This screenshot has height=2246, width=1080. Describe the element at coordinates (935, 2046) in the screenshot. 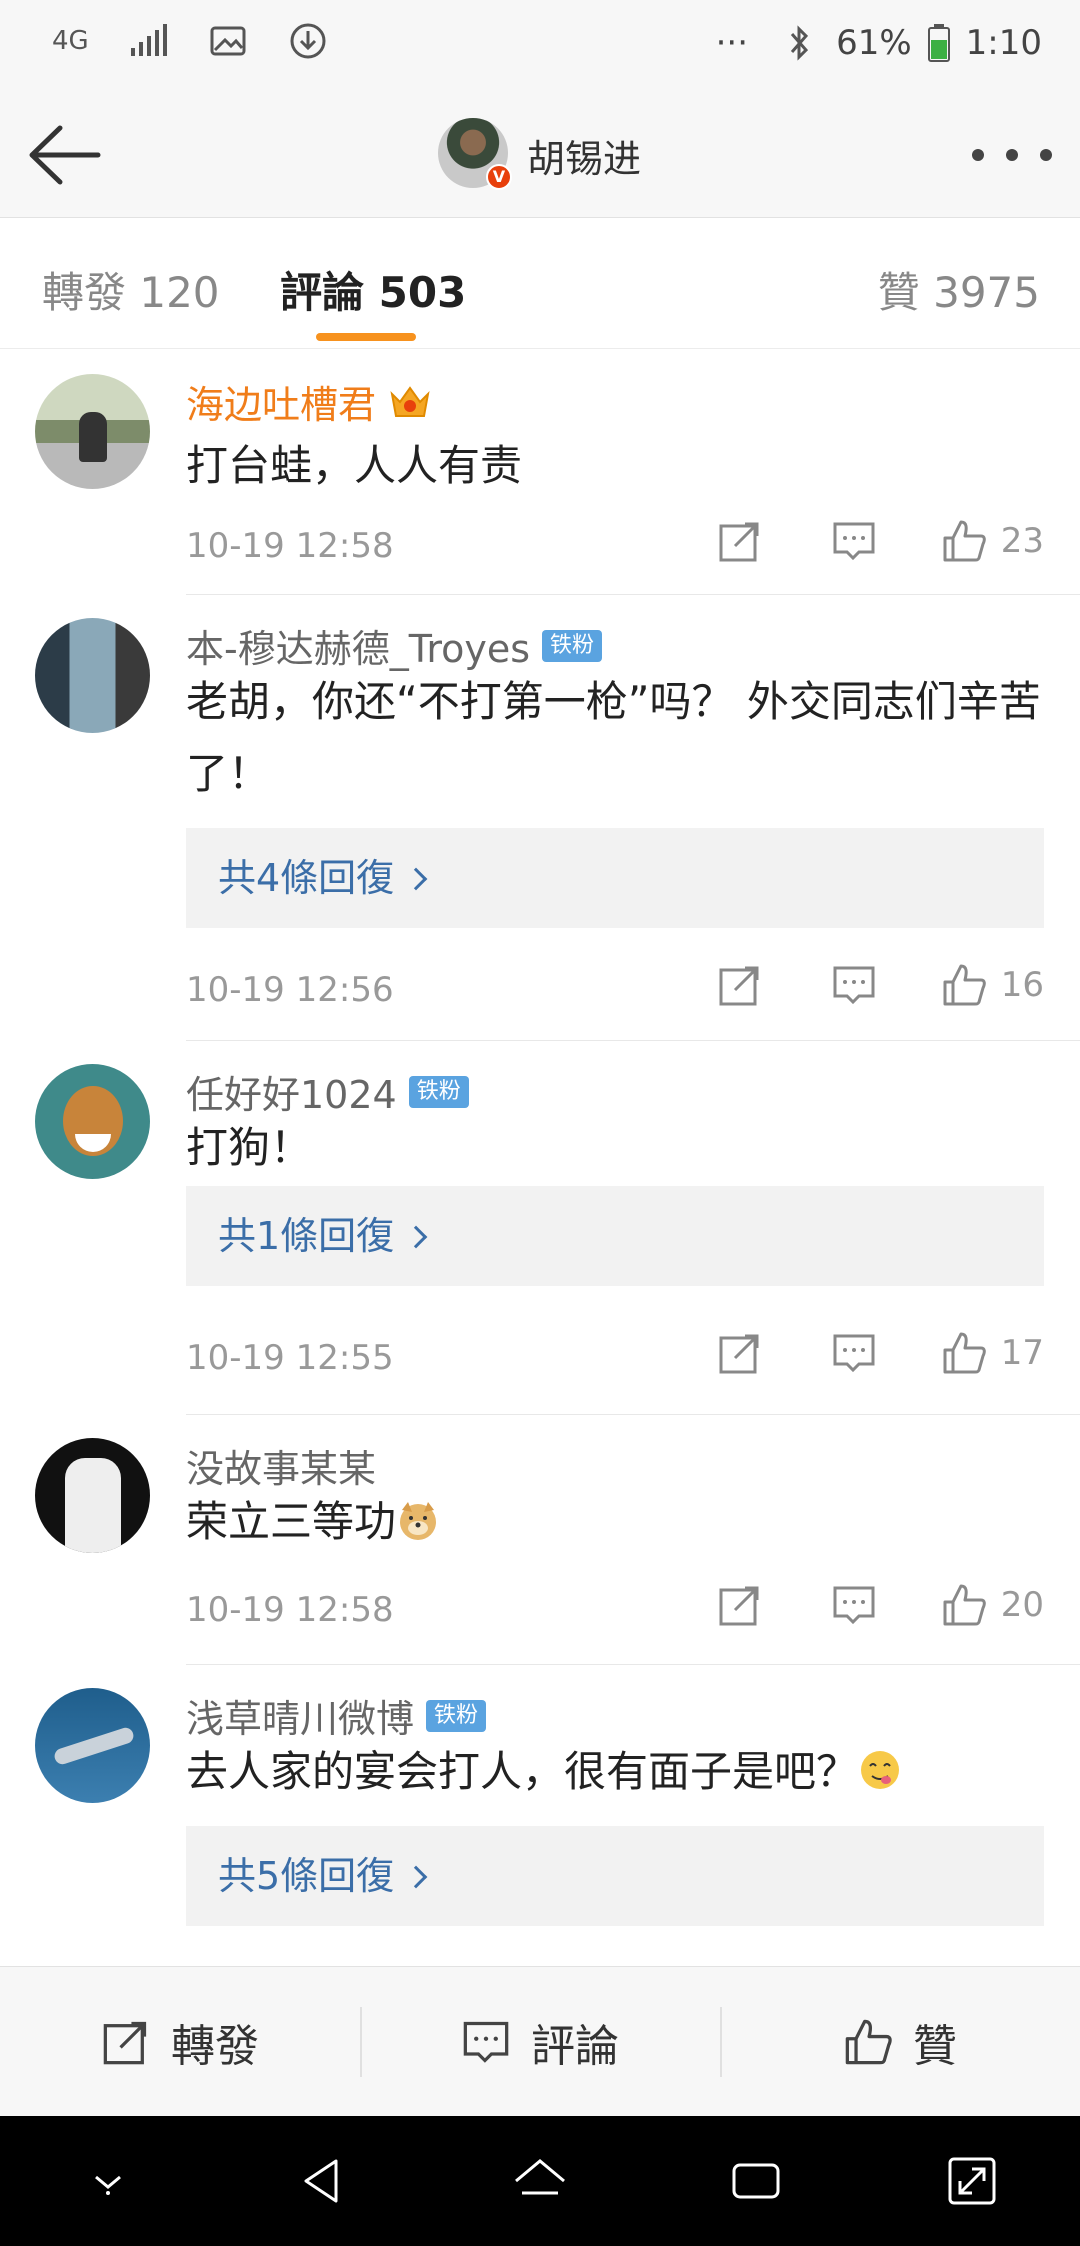

I see `like-label: 贊` at that location.